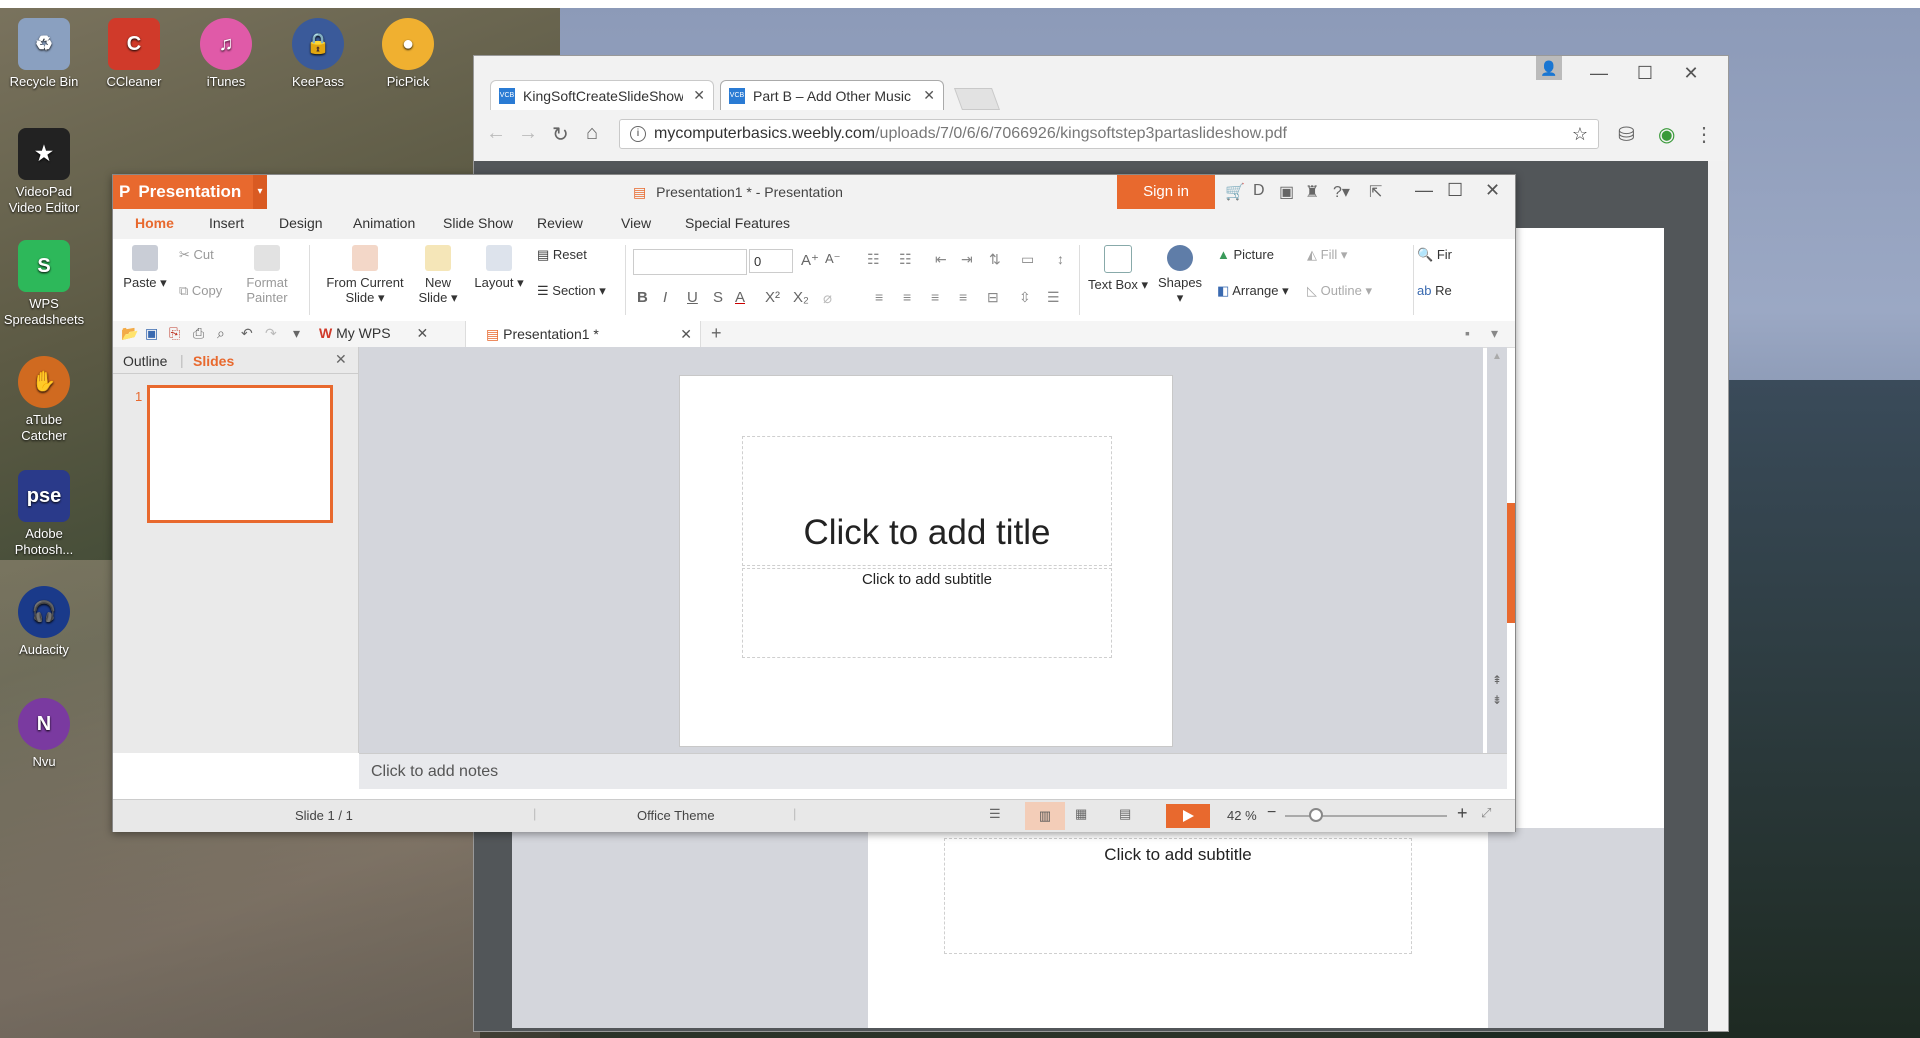 This screenshot has height=1038, width=1920. What do you see at coordinates (1717, 596) in the screenshot?
I see `browser-scrollbar` at bounding box center [1717, 596].